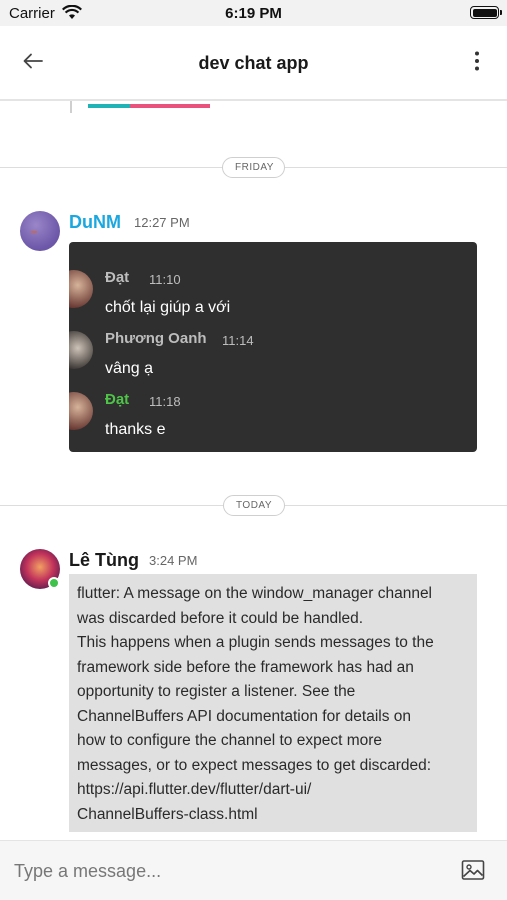  Describe the element at coordinates (254, 505) in the screenshot. I see `date-separator-today: TODAY` at that location.